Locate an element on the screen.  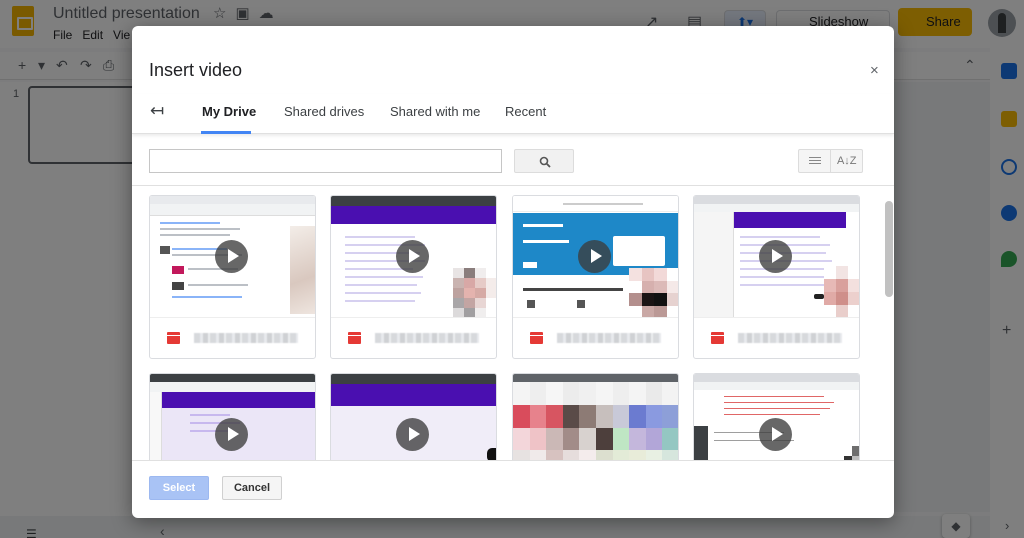
close-icon: × is located at coordinates (874, 70).